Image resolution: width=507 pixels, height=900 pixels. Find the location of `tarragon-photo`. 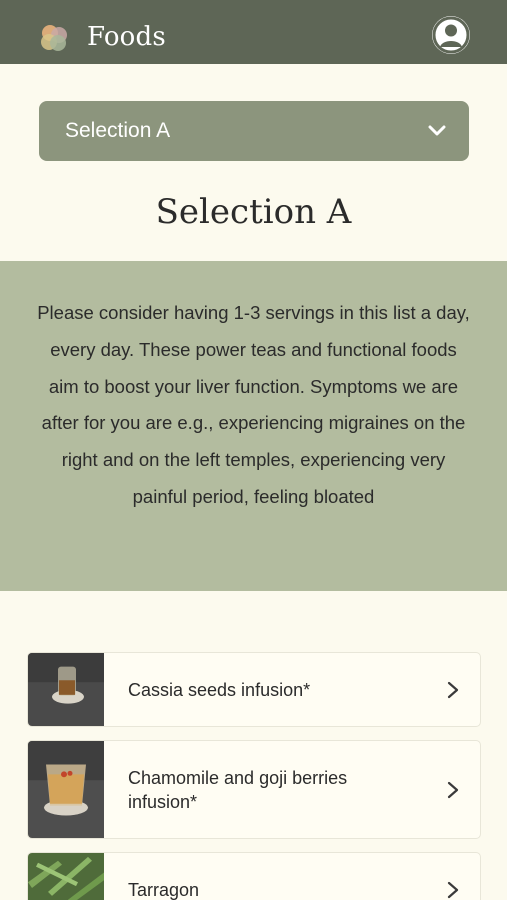

tarragon-photo is located at coordinates (66, 876).